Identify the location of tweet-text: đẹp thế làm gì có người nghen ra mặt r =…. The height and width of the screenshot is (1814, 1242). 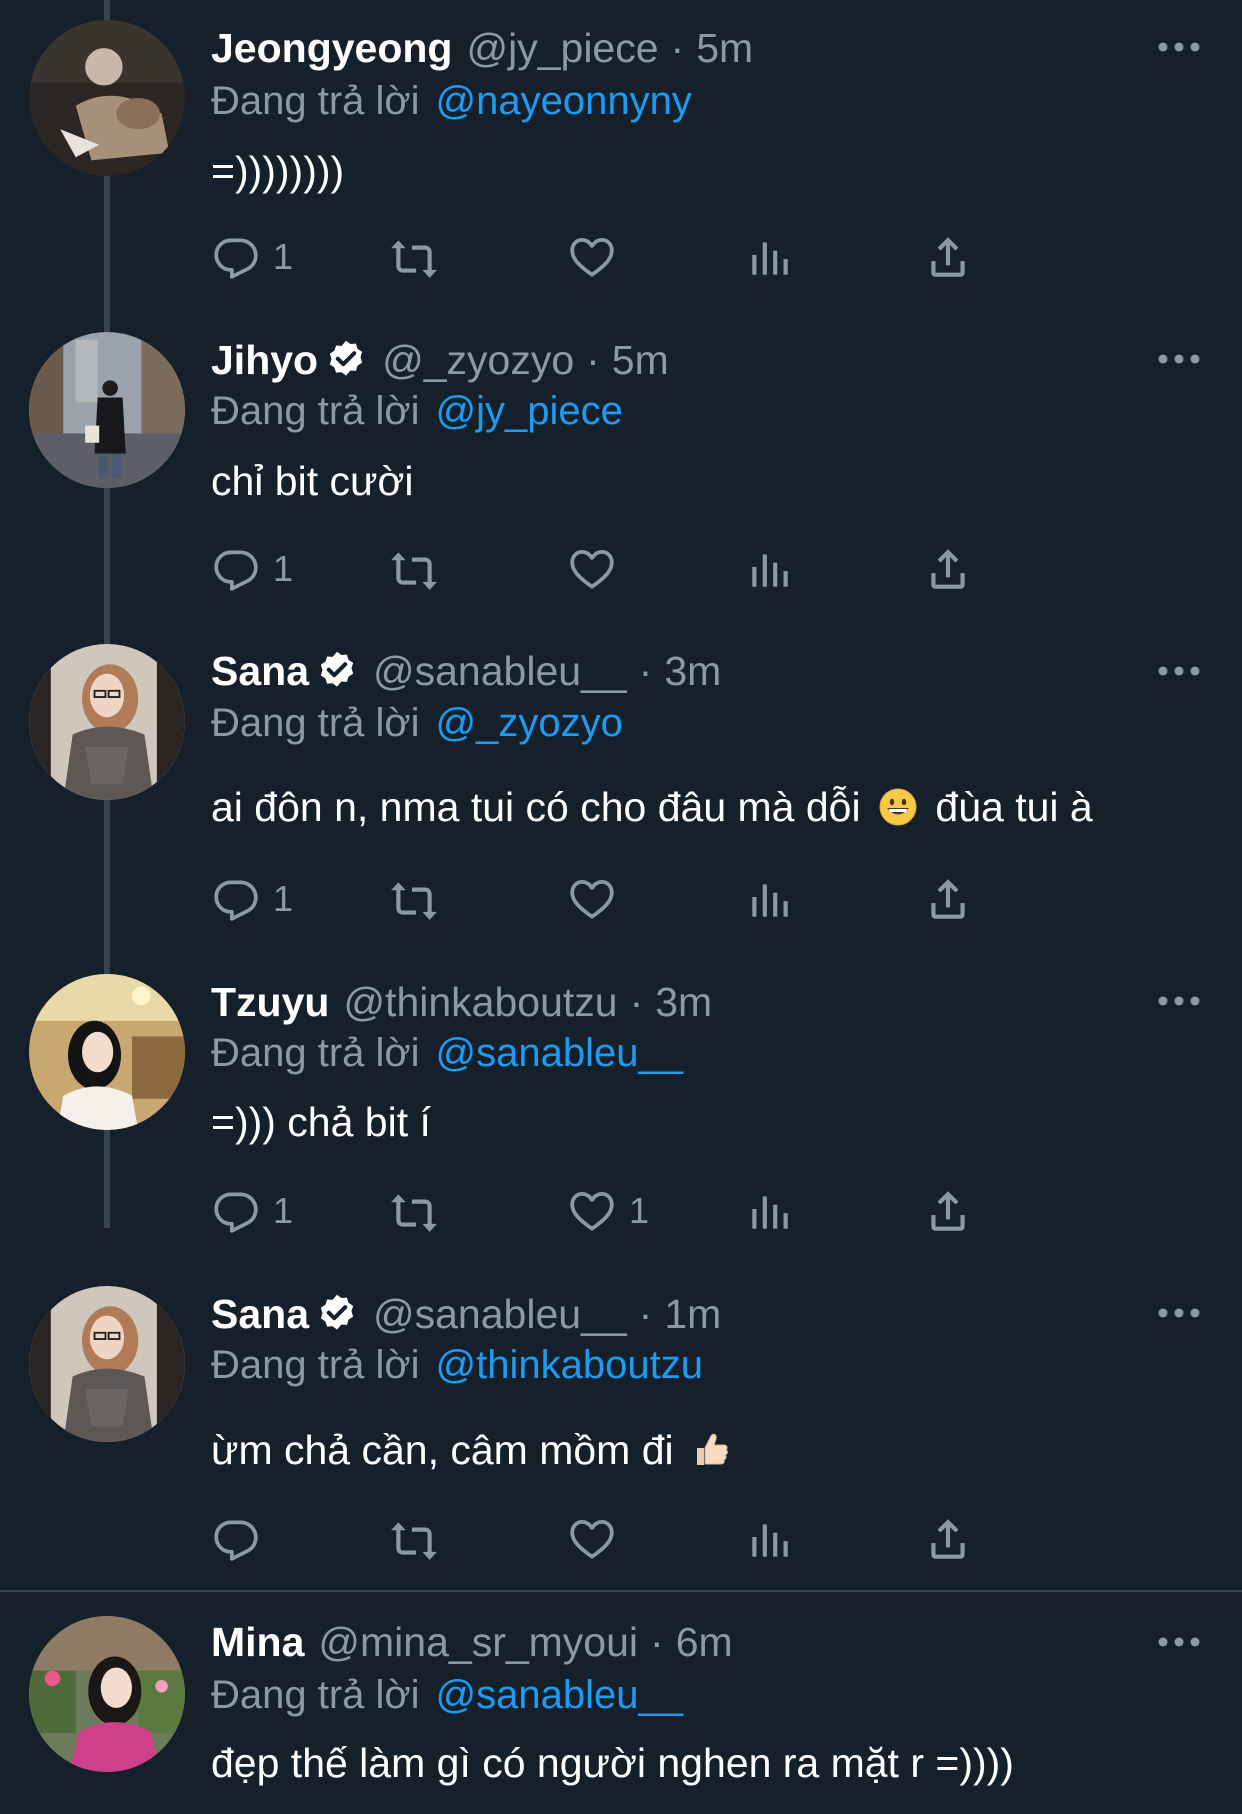
(612, 1763).